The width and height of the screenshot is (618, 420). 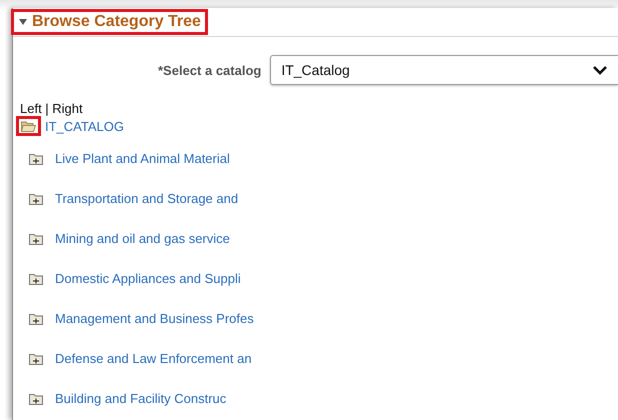 What do you see at coordinates (140, 398) in the screenshot?
I see `tree-link: Building and Facility Construc` at bounding box center [140, 398].